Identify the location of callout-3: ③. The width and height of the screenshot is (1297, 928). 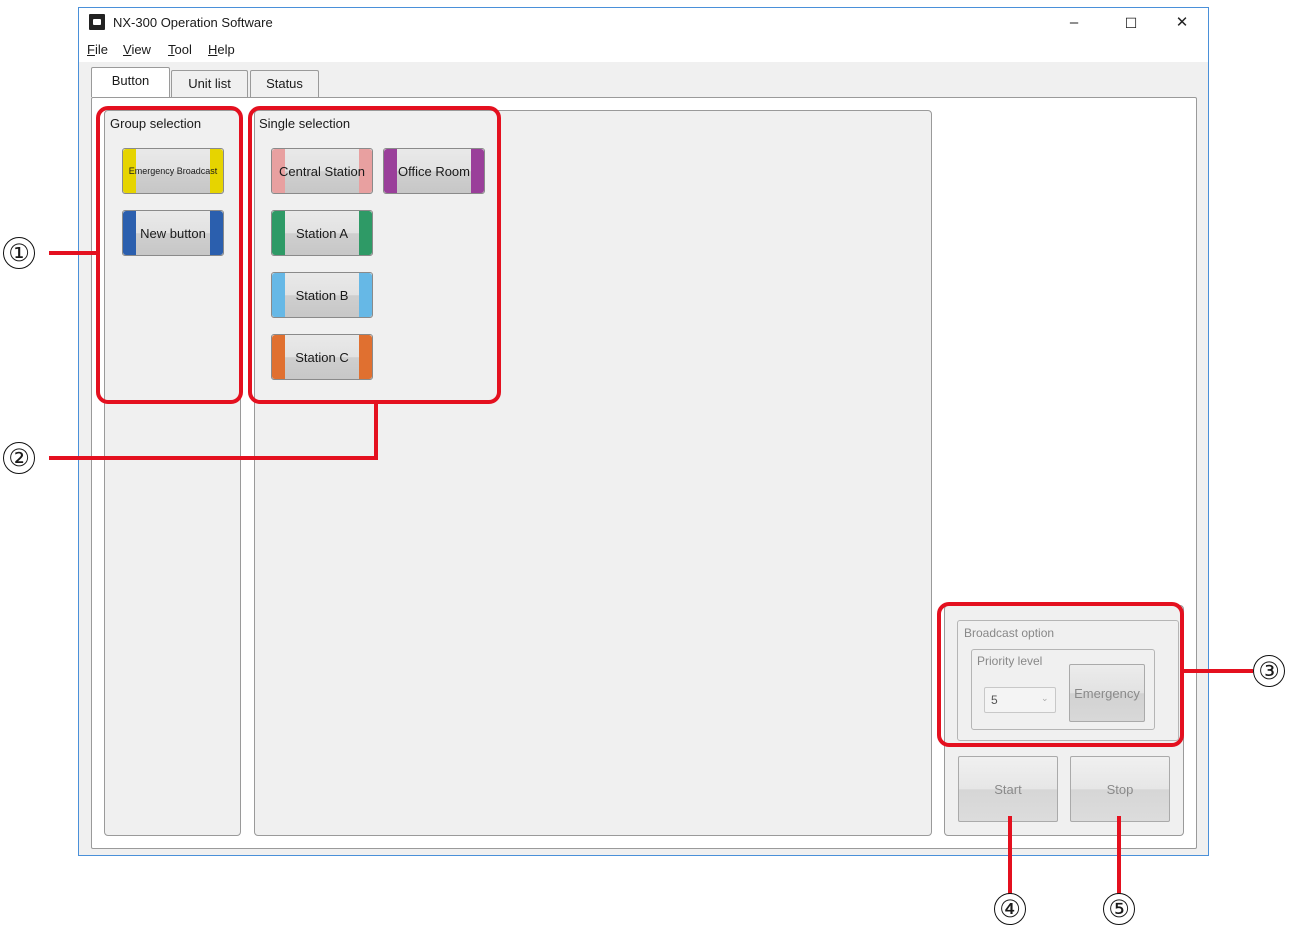
(1269, 671).